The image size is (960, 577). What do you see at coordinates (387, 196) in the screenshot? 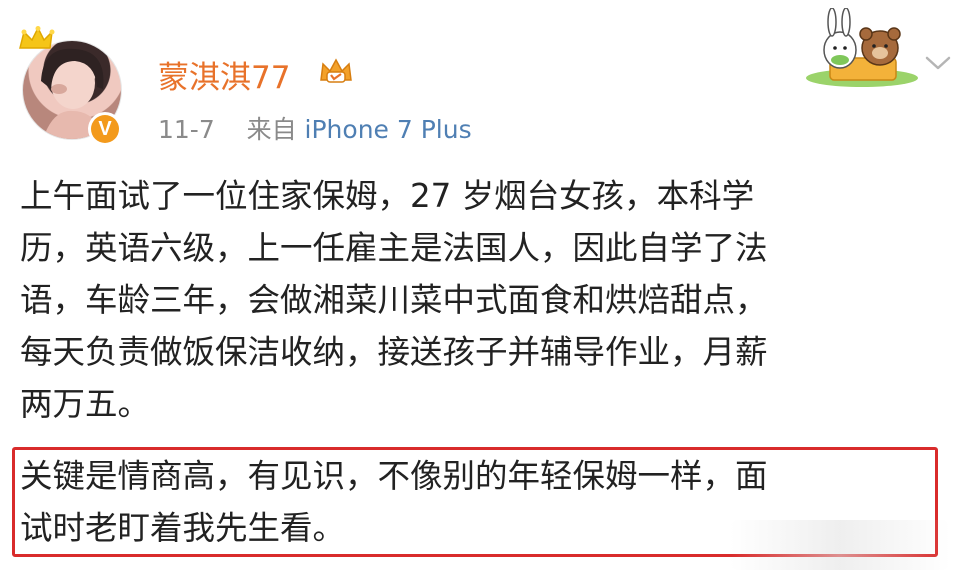
I see `body-line: 上午面试了一位住家保姆，27 岁烟台女孩，本科学` at bounding box center [387, 196].